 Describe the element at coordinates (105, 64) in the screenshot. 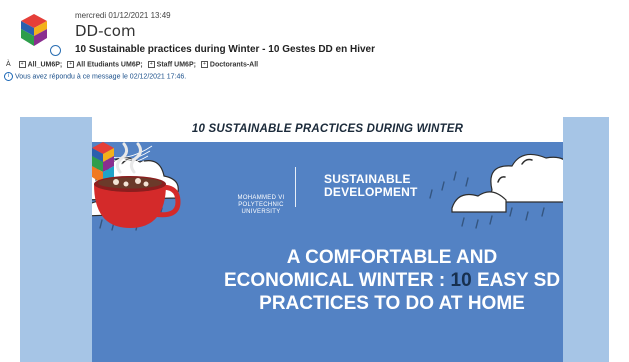

I see `recipient-item: + All Etudiants UM6P;` at that location.